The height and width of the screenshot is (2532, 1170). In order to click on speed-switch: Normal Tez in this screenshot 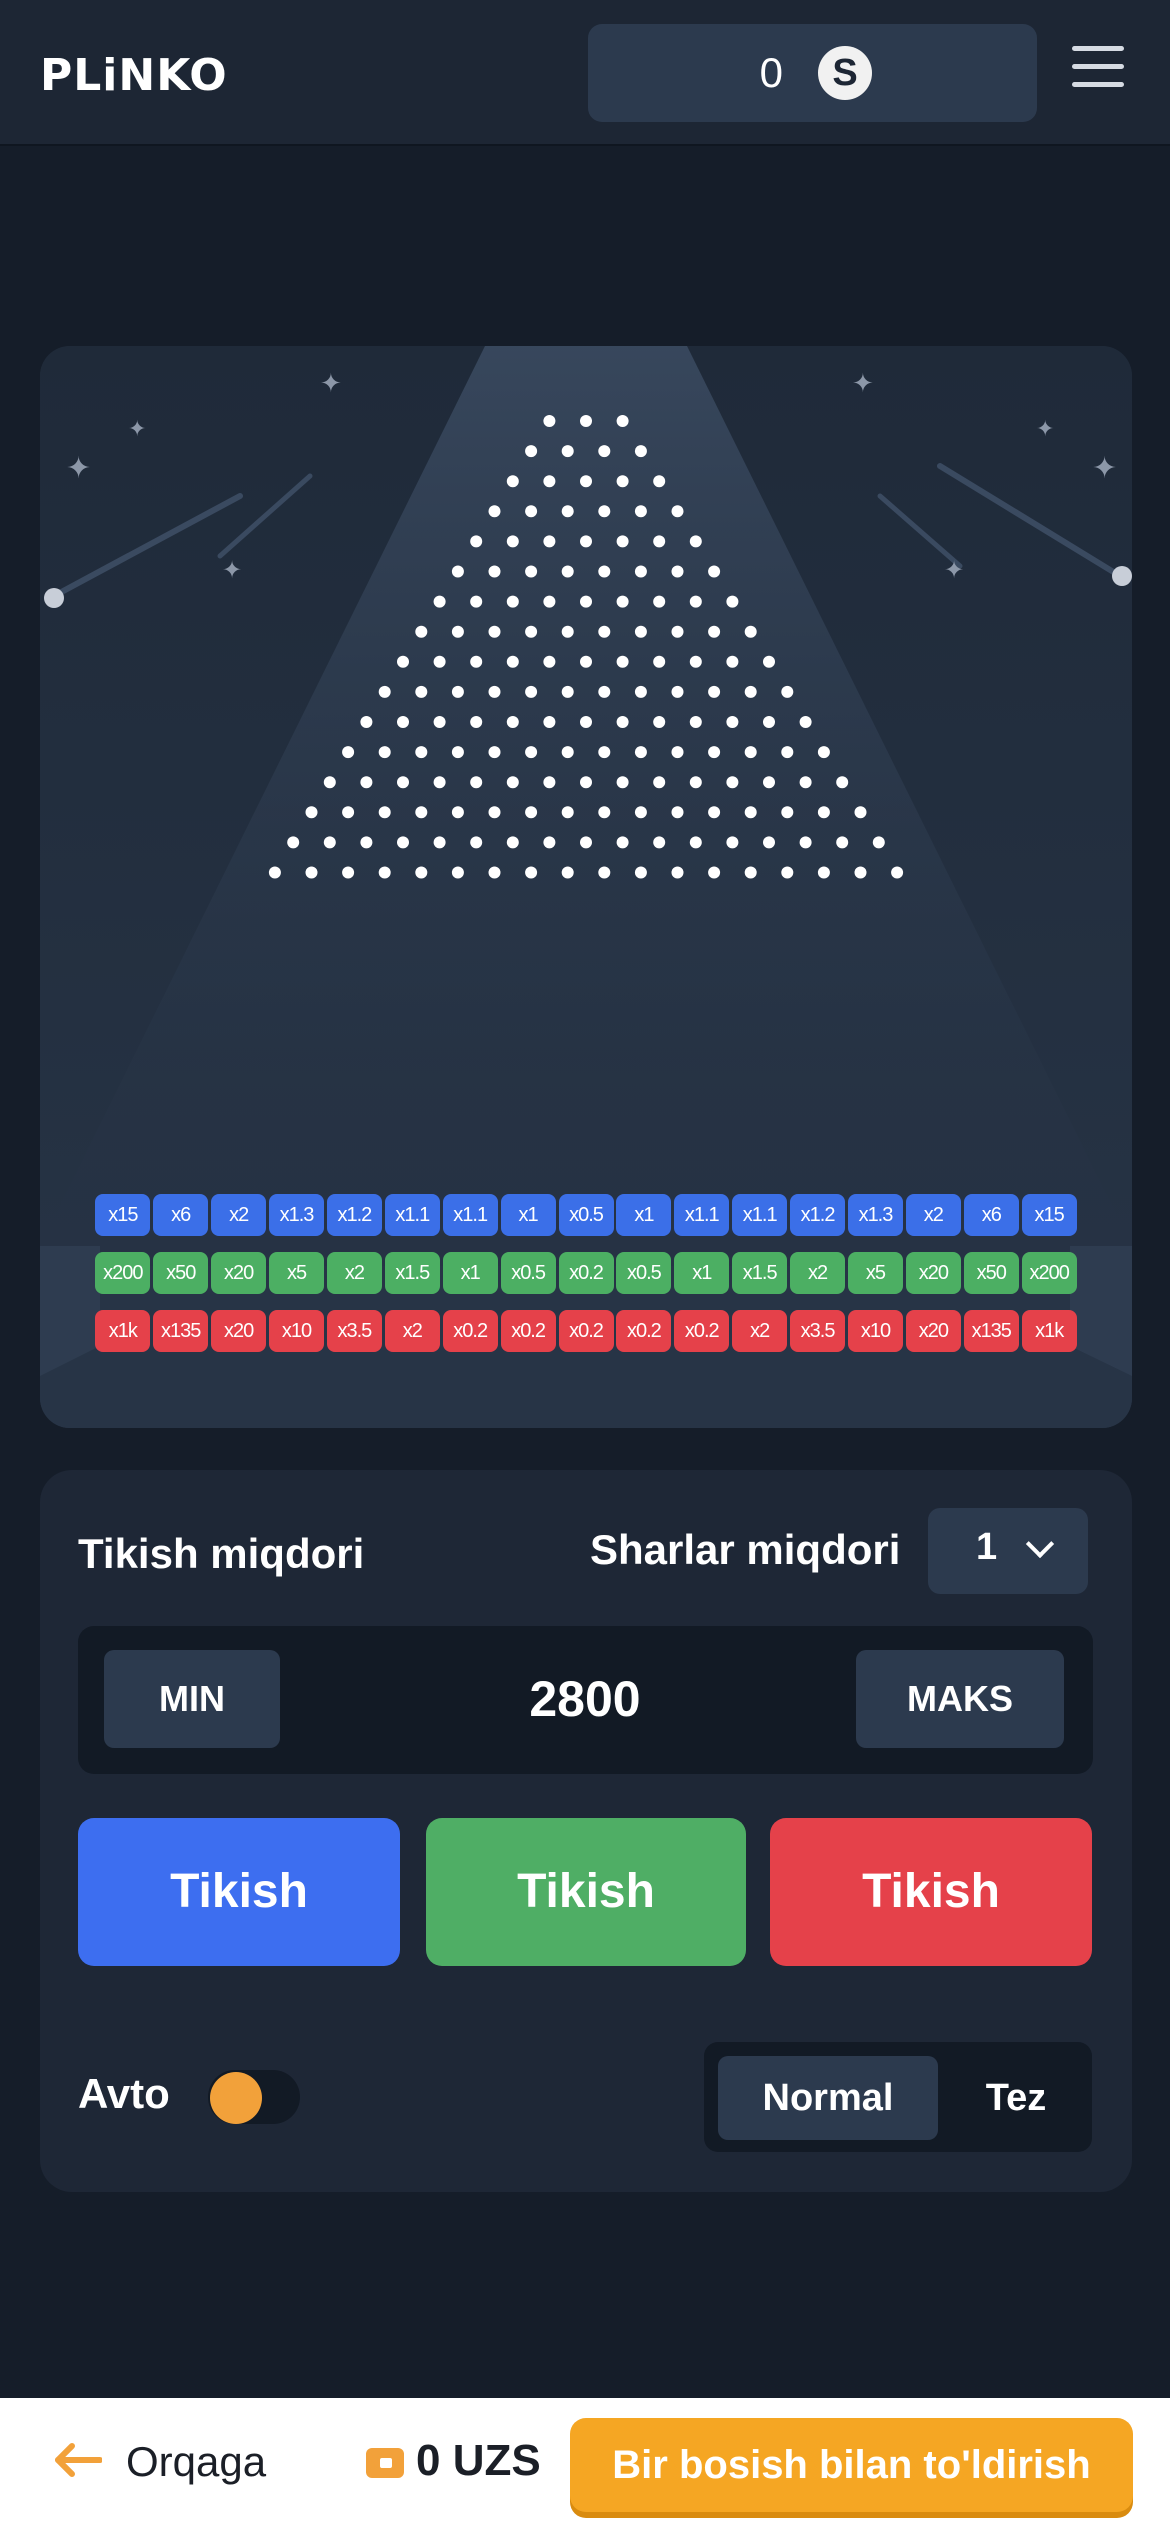, I will do `click(898, 2097)`.